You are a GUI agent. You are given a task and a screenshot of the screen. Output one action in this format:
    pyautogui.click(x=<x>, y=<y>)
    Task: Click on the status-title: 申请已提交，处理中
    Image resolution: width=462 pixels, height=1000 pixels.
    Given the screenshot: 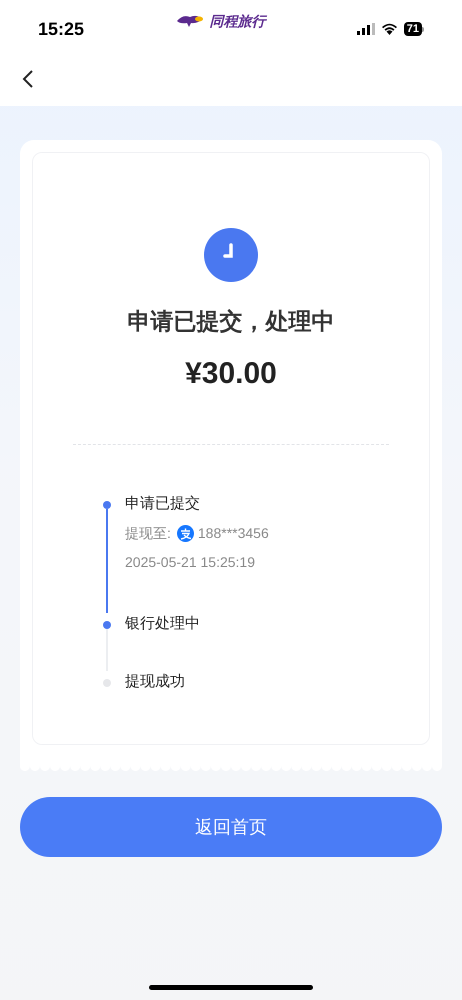 What is the action you would take?
    pyautogui.click(x=231, y=321)
    